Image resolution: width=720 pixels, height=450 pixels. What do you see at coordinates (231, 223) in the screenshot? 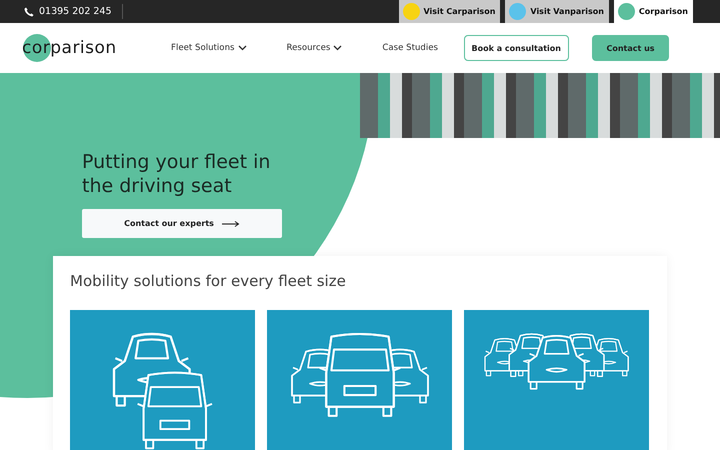
I see `arrow-right-icon` at bounding box center [231, 223].